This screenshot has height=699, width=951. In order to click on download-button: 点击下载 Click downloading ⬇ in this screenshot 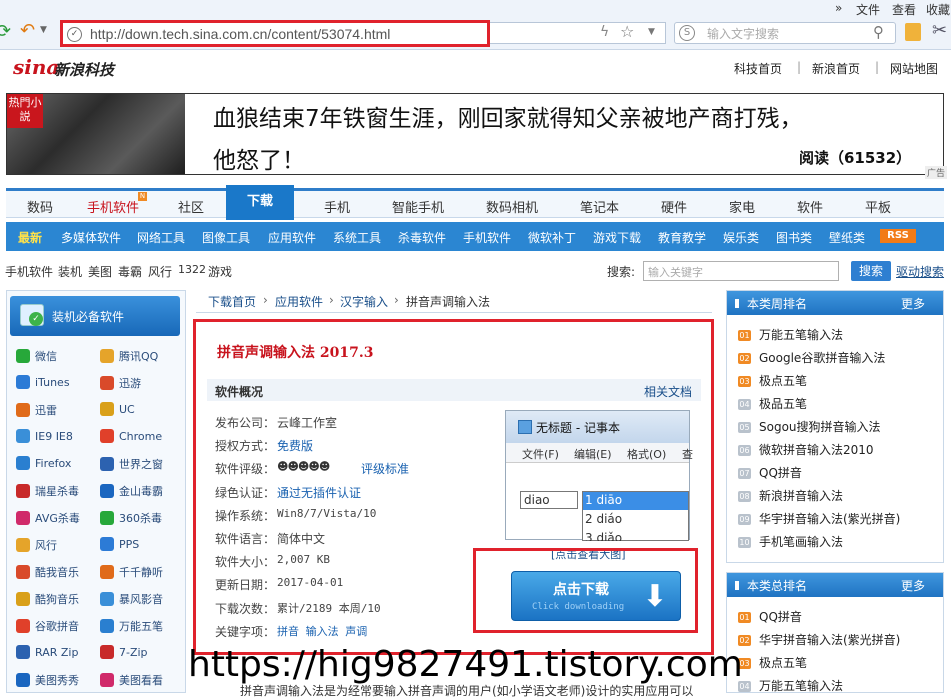, I will do `click(596, 596)`.